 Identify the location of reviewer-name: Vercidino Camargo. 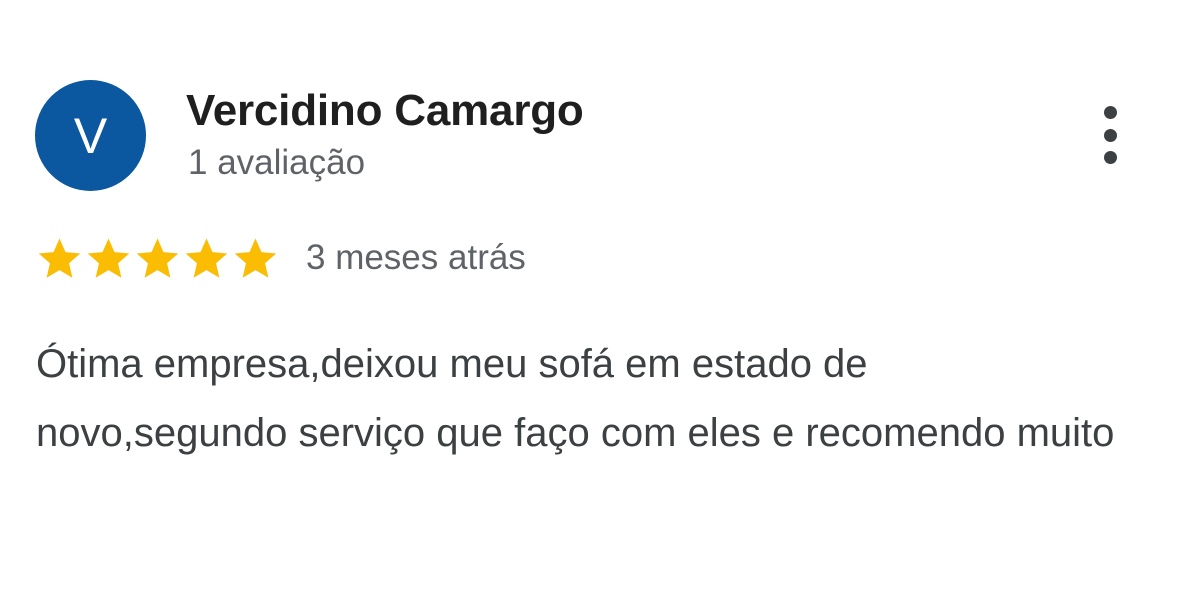
(385, 111).